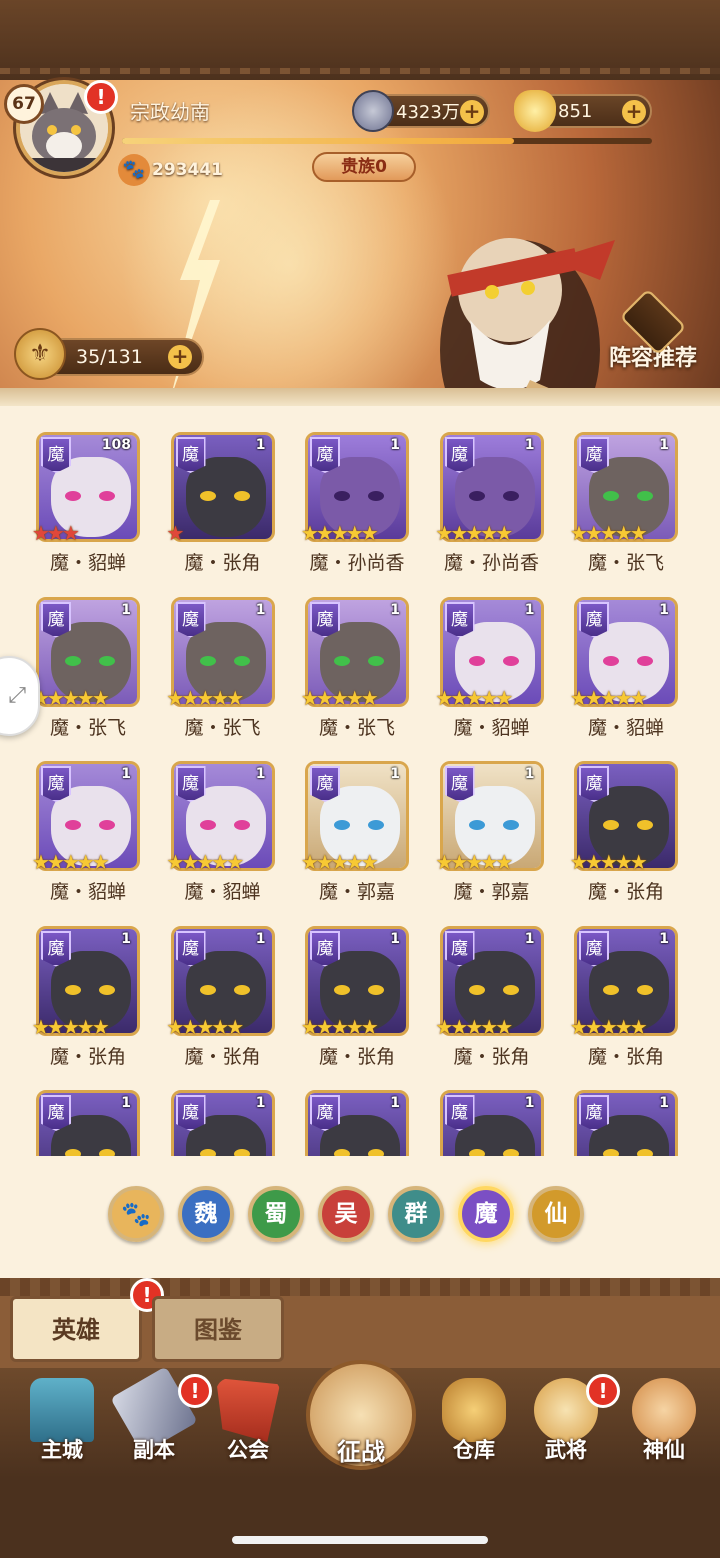 The height and width of the screenshot is (1558, 720). What do you see at coordinates (364, 167) in the screenshot?
I see `noble-rank-button: 贵族0` at bounding box center [364, 167].